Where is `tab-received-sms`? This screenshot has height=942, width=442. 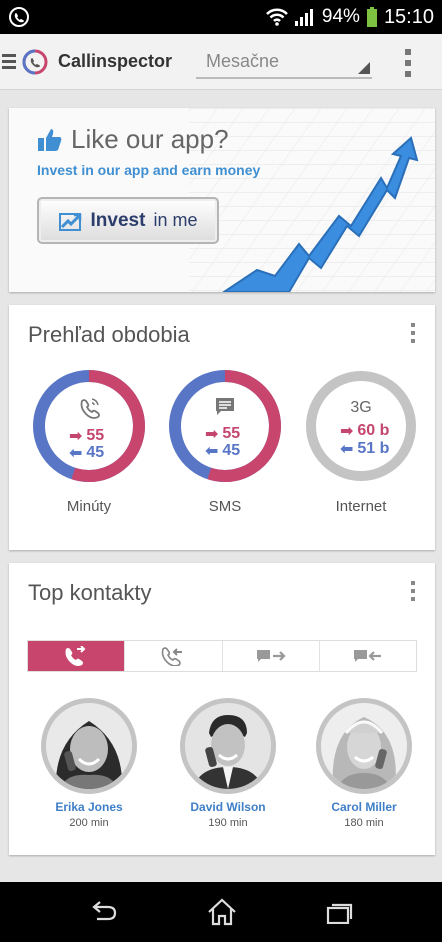 tab-received-sms is located at coordinates (368, 656).